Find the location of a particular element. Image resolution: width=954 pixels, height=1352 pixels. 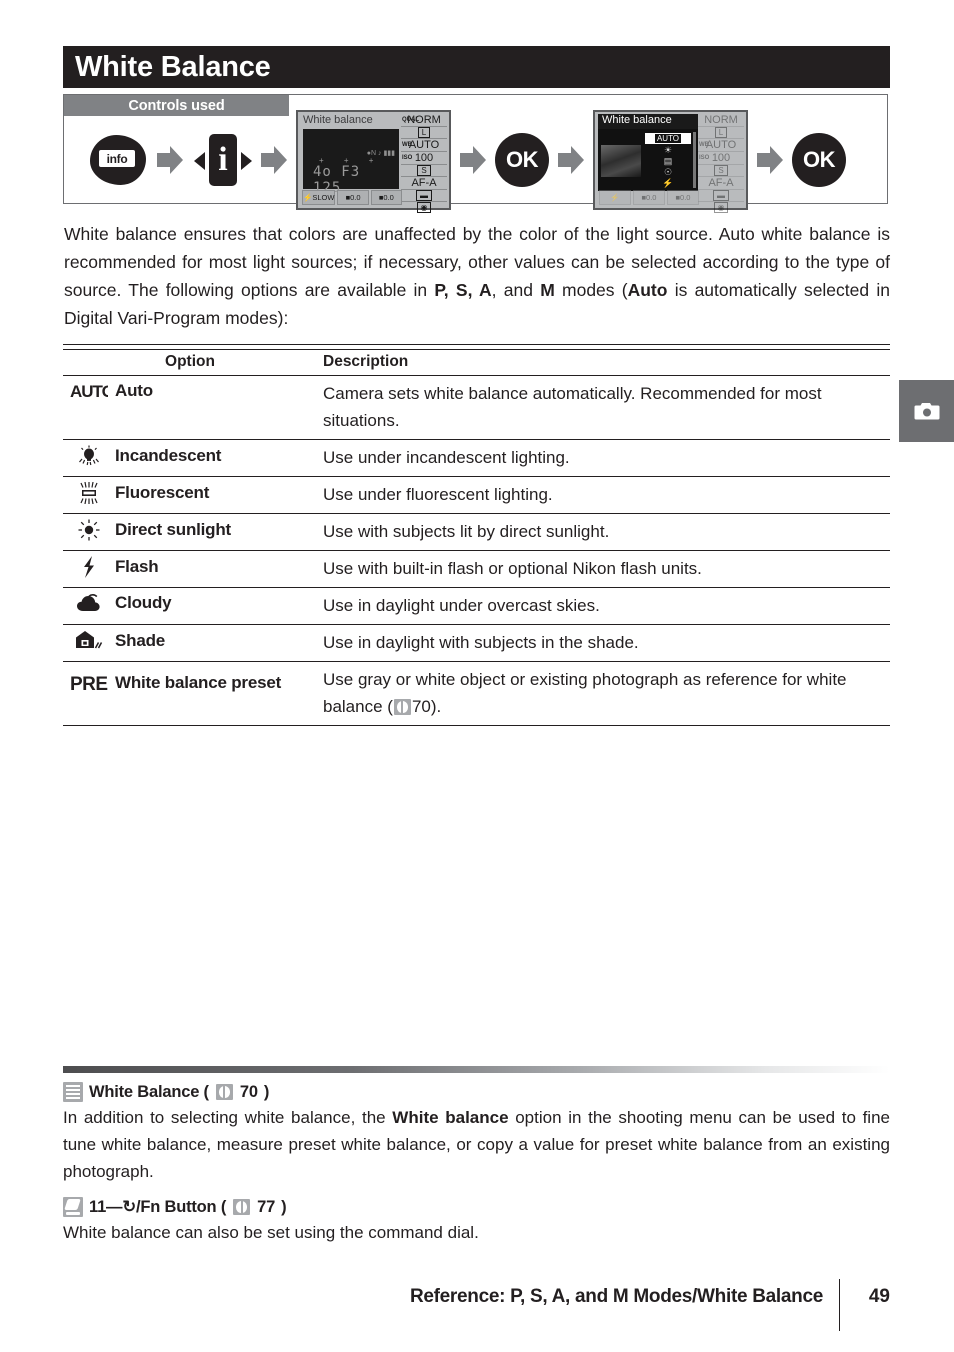

page-title-bar: White Balance is located at coordinates (476, 67).